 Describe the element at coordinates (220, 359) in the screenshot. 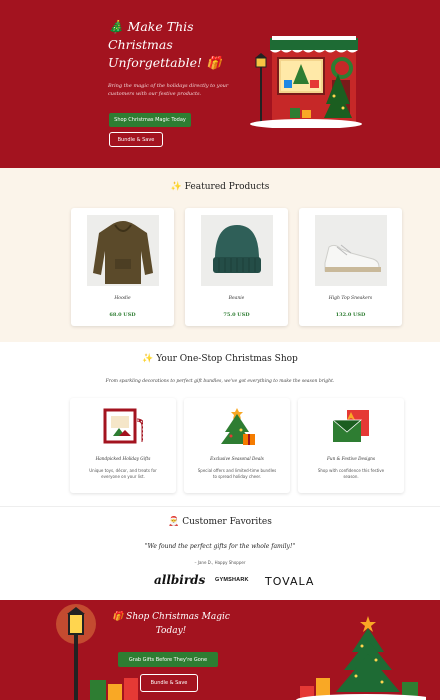

I see `onestop-title: ✨ Your One-Stop Christmas Shop` at that location.